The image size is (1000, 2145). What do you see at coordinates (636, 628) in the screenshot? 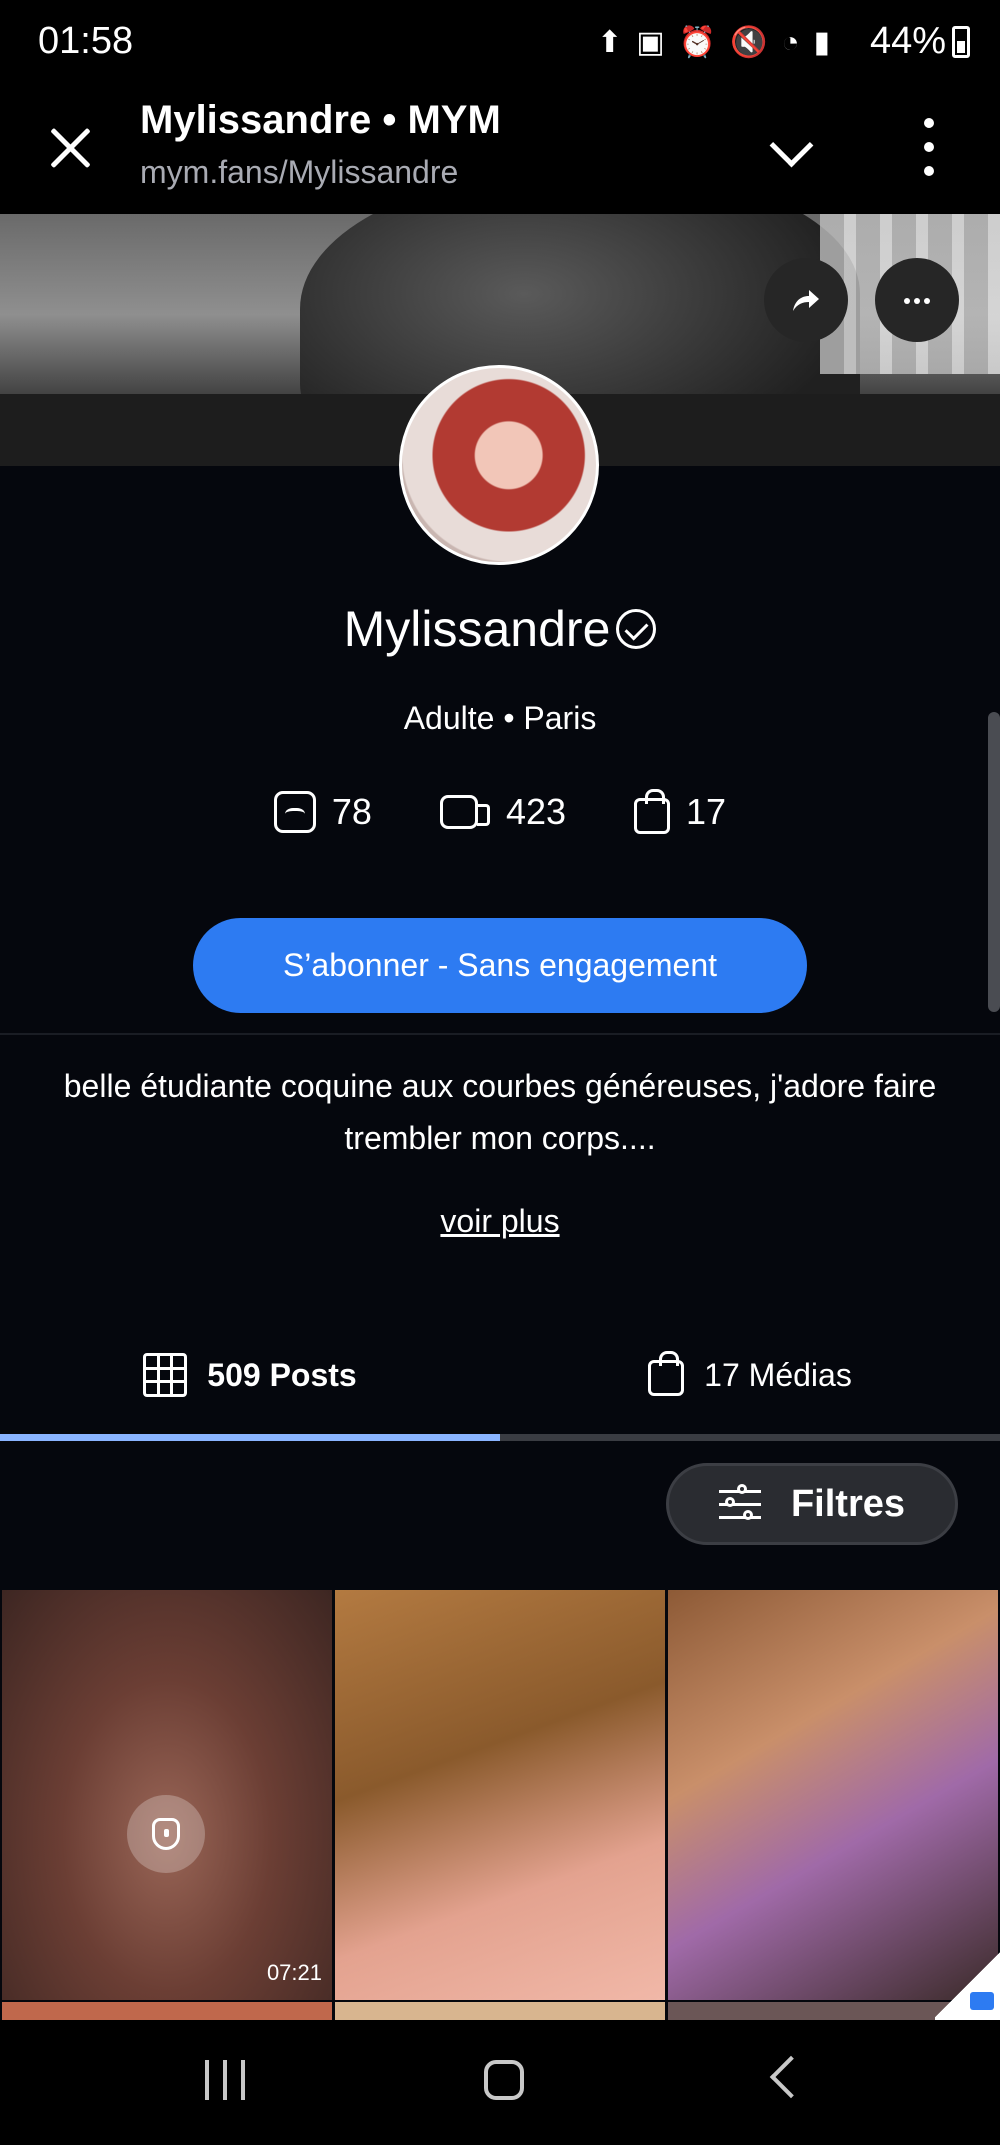
I see `verified-badge-icon` at bounding box center [636, 628].